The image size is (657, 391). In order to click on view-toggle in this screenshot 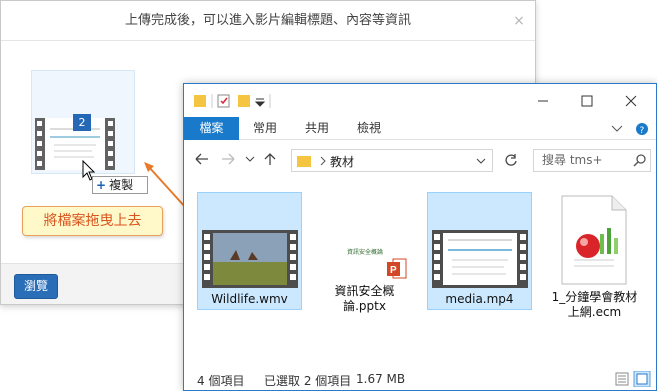, I will do `click(633, 379)`.